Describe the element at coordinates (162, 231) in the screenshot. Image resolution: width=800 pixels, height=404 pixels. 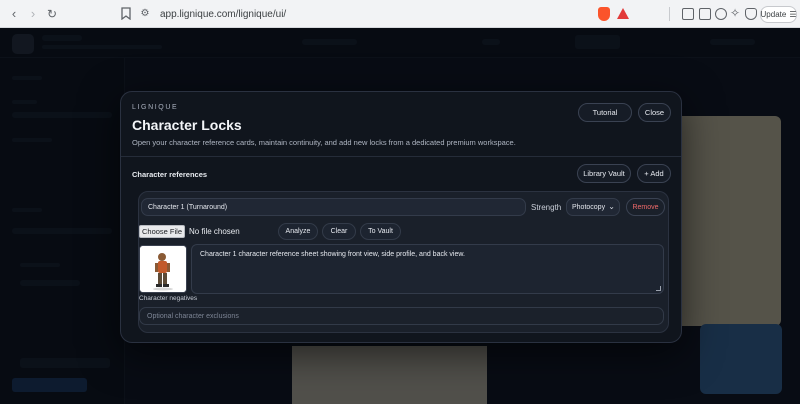
I see `choose-file-button: Choose File` at that location.